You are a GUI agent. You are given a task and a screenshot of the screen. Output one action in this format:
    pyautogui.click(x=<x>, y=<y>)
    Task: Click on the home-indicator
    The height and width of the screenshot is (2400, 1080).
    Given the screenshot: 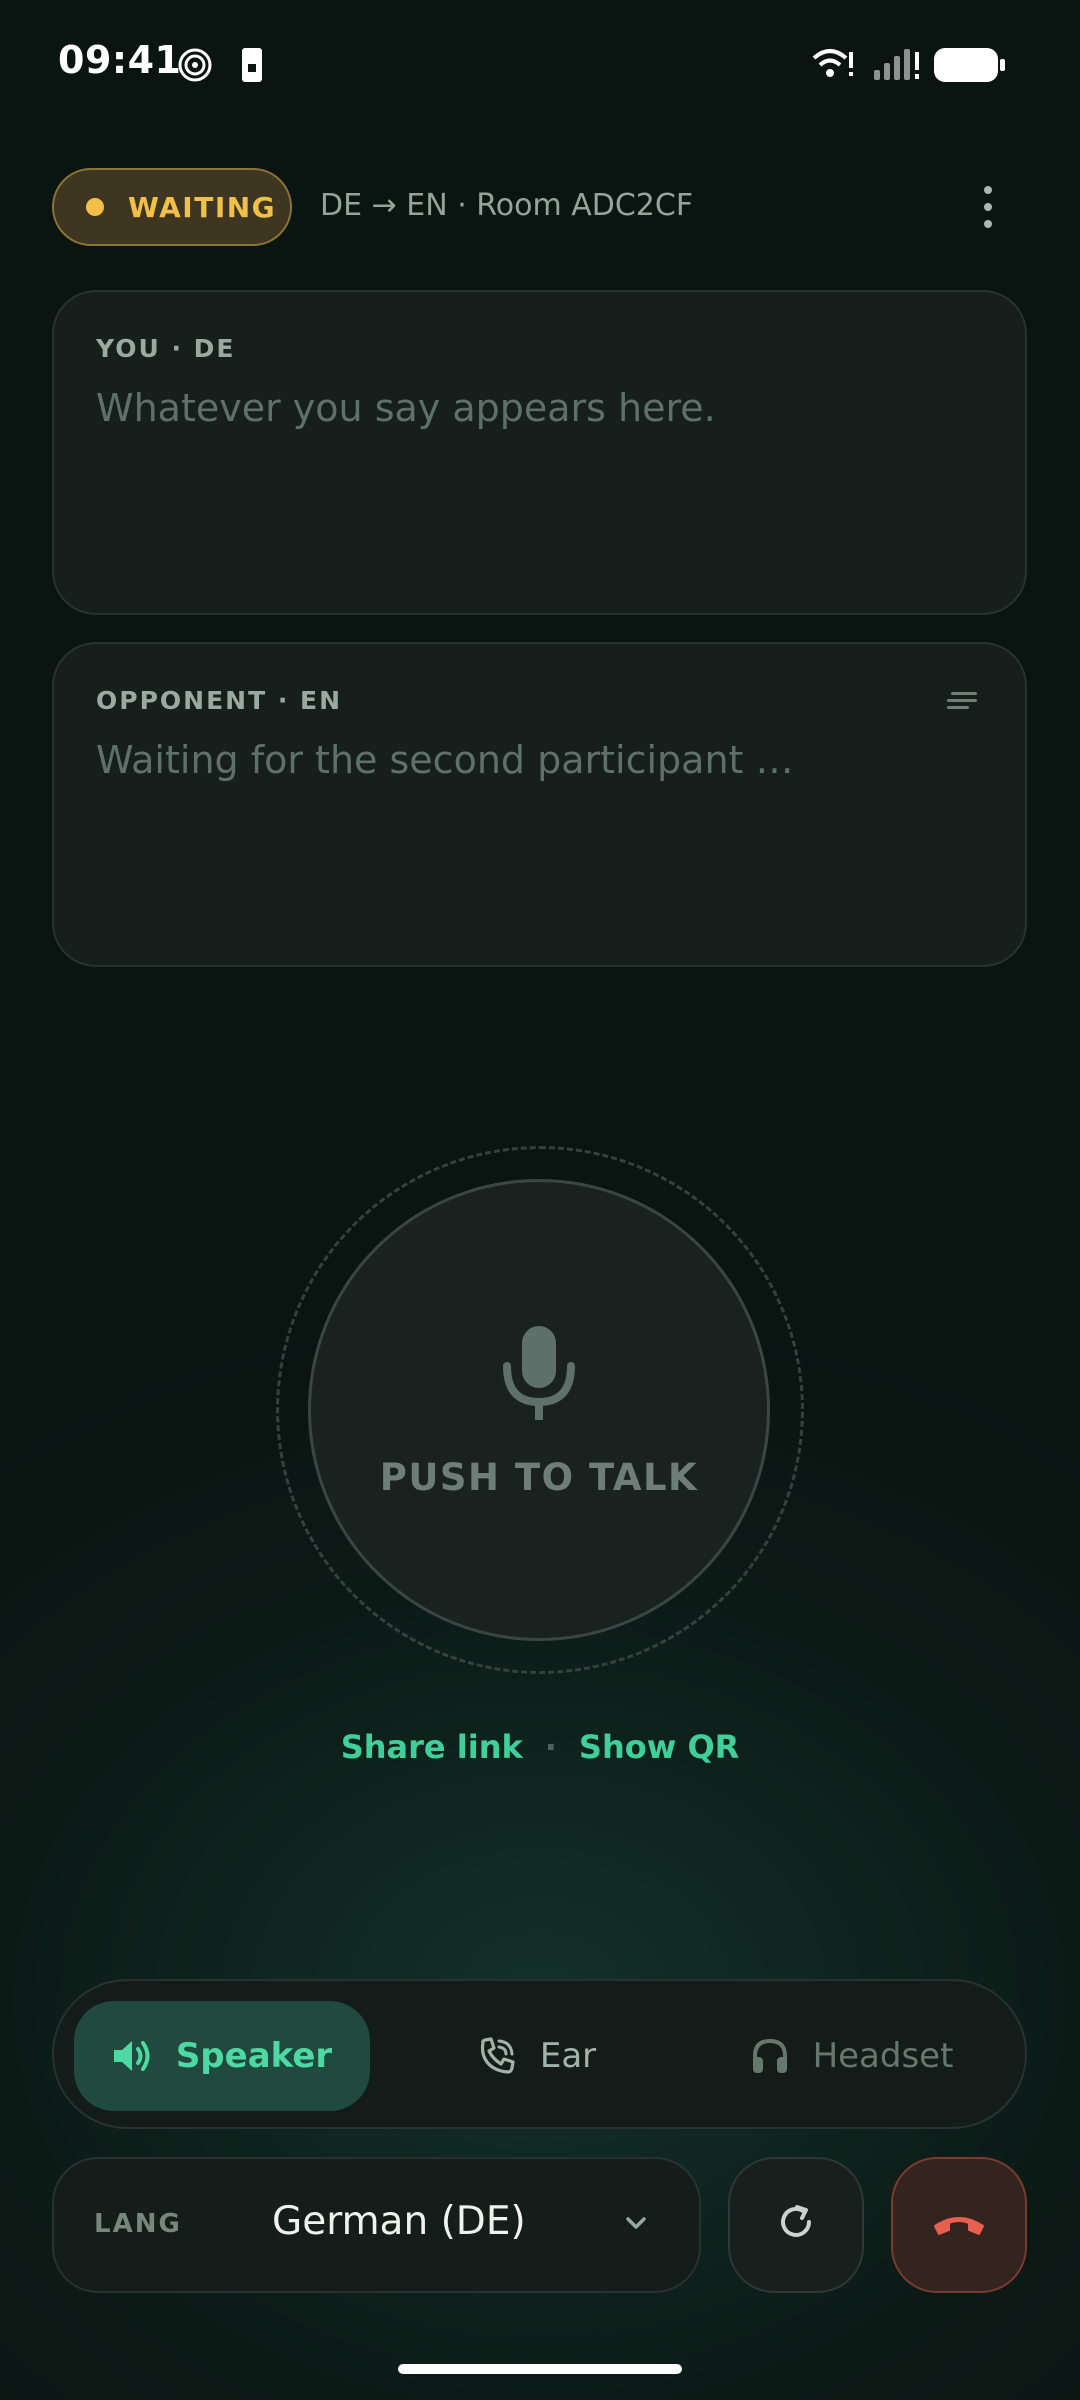 What is the action you would take?
    pyautogui.click(x=540, y=2369)
    